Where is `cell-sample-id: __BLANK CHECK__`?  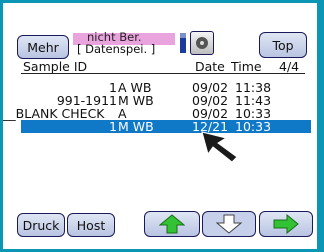 cell-sample-id: __BLANK CHECK__ is located at coordinates (60, 113).